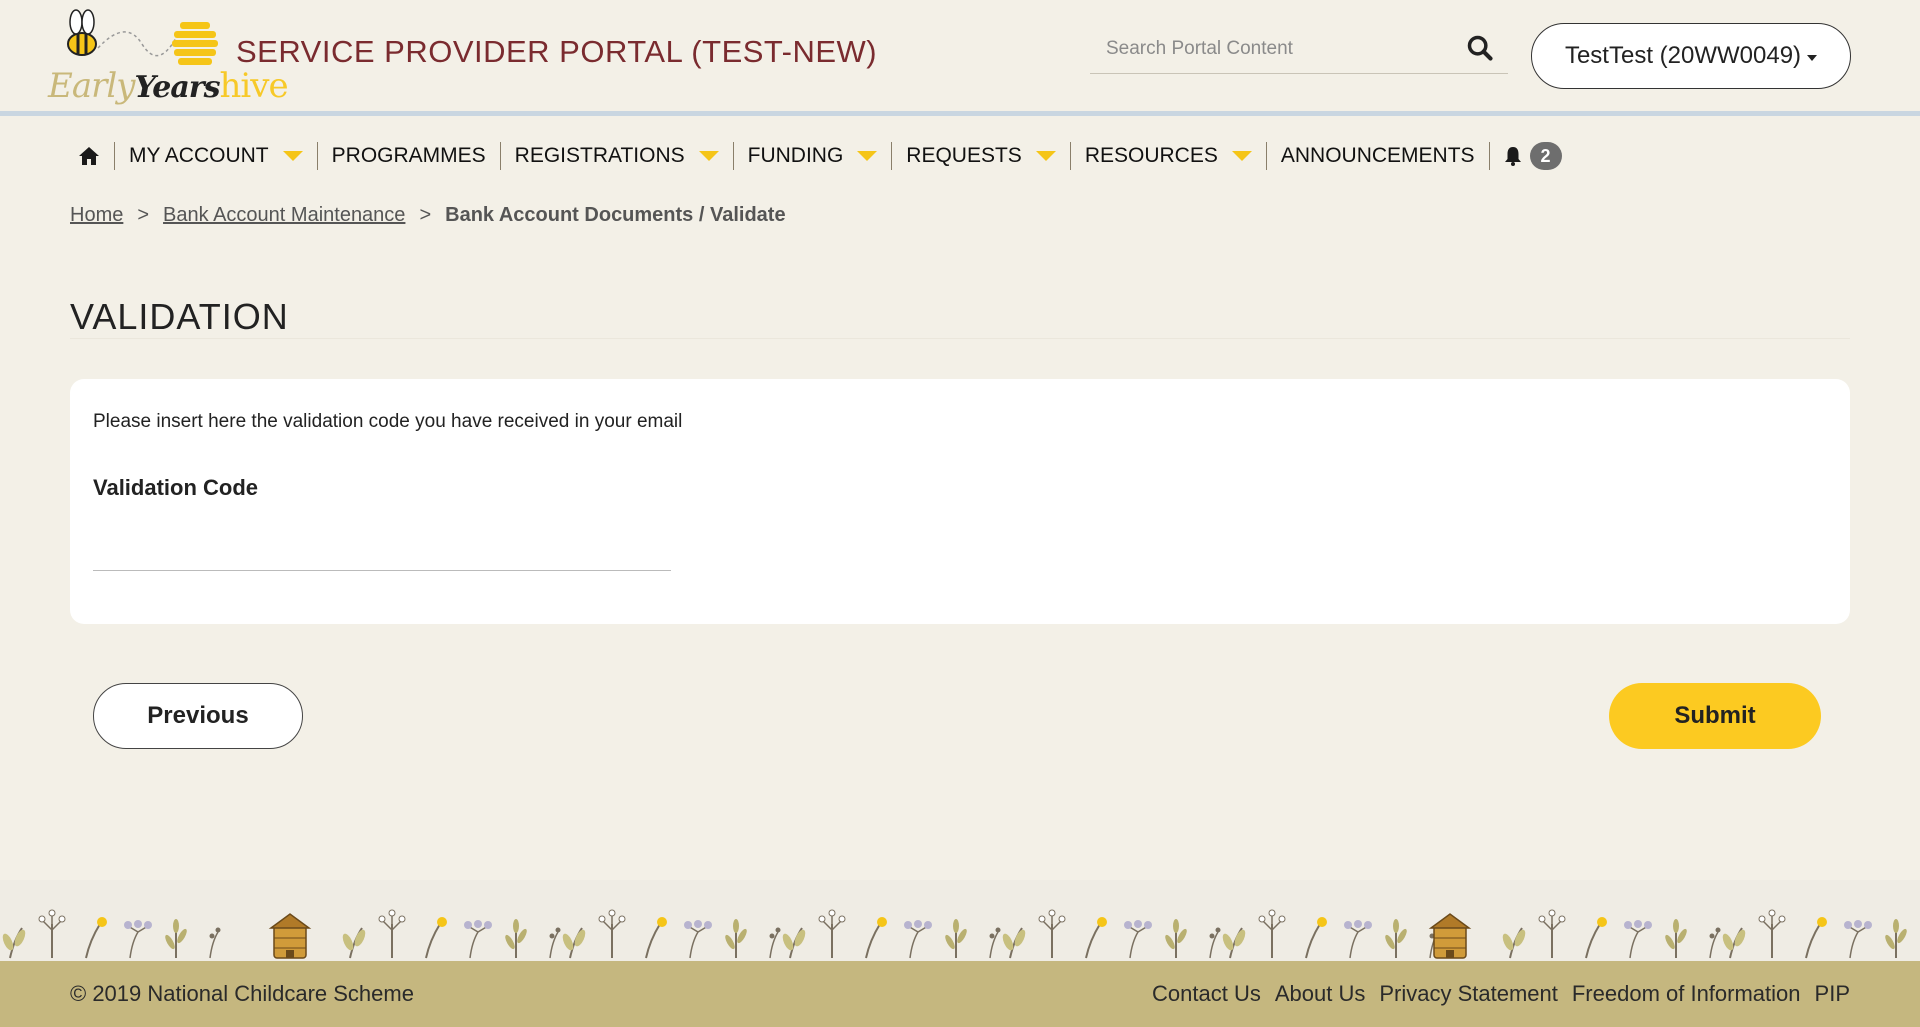 This screenshot has height=1027, width=1920. Describe the element at coordinates (960, 338) in the screenshot. I see `title-divider` at that location.